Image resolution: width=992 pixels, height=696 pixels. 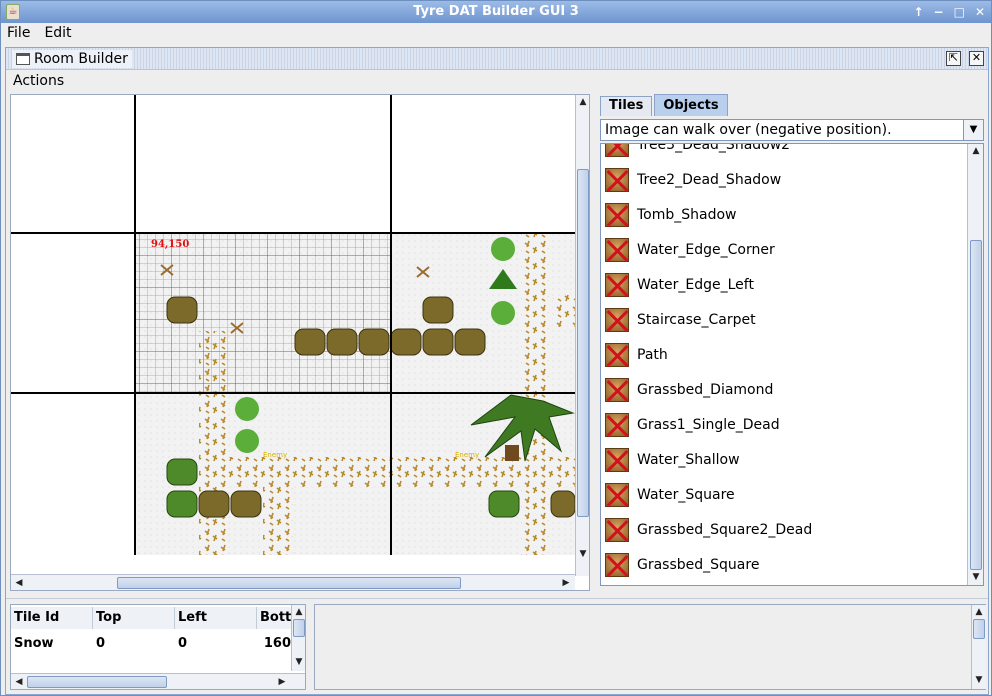 I want to click on java-app-icon: ☕, so click(x=13, y=12).